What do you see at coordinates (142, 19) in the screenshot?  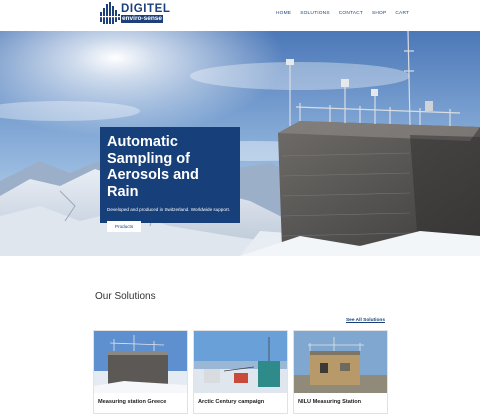 I see `logo-tagline: enviro-sense` at bounding box center [142, 19].